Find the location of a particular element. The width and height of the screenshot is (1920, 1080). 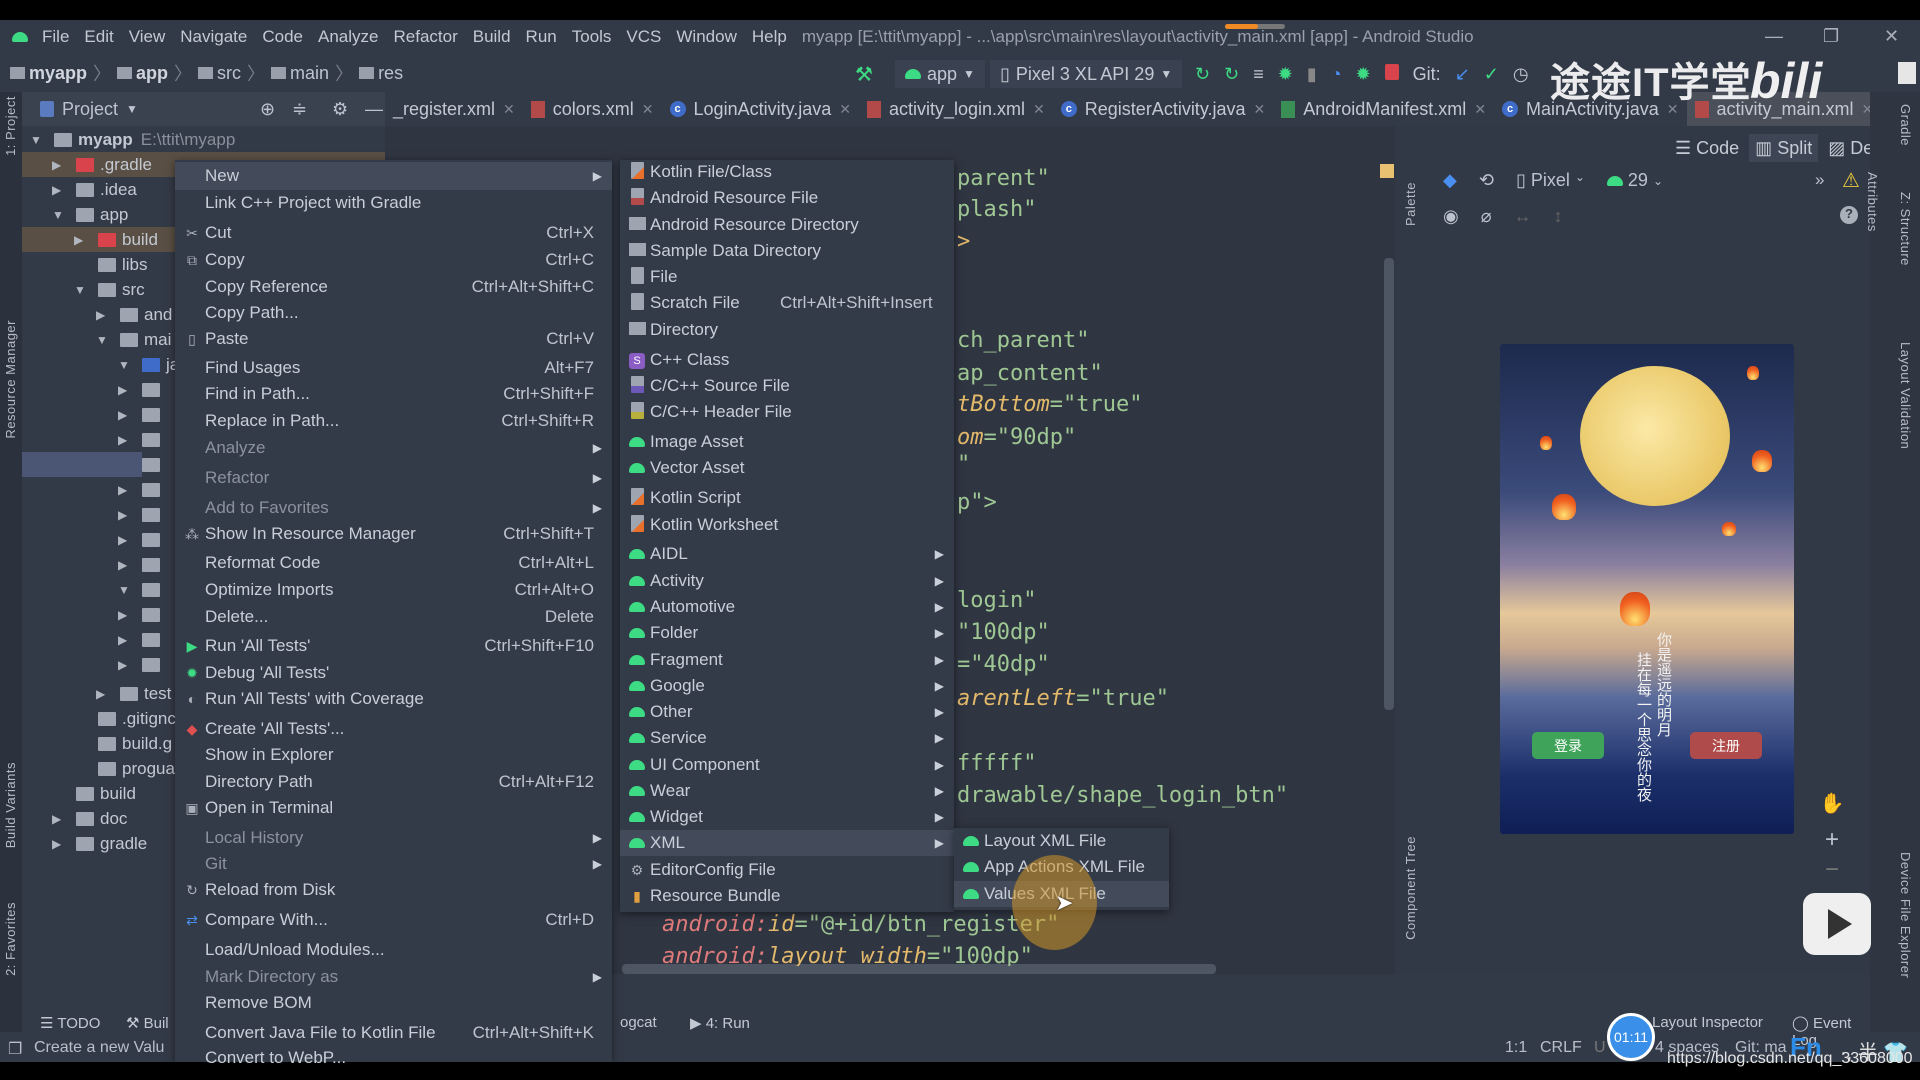

attributes-tool-button: Attributes is located at coordinates (1872, 202).